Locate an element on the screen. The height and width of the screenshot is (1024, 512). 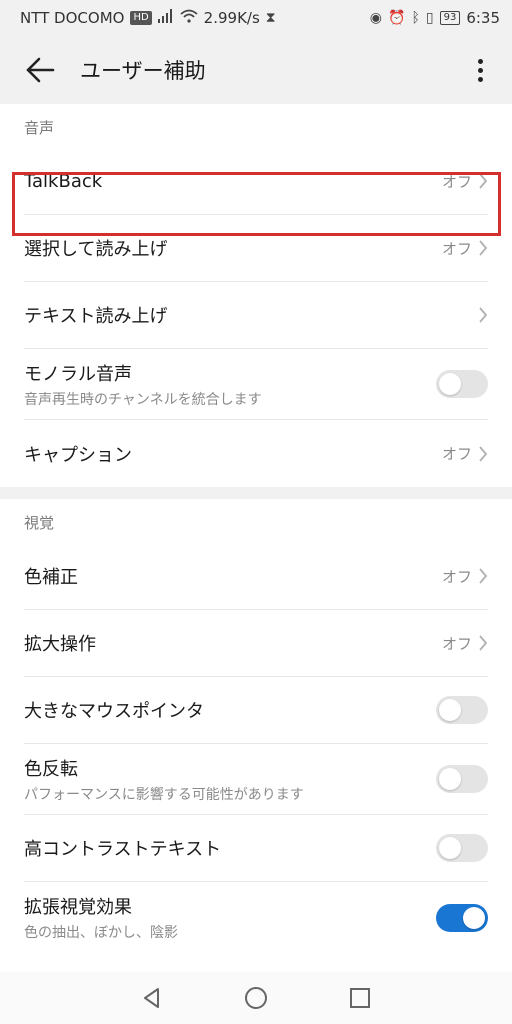
setting-label: 大きなマウスポインタ is located at coordinates (114, 711).